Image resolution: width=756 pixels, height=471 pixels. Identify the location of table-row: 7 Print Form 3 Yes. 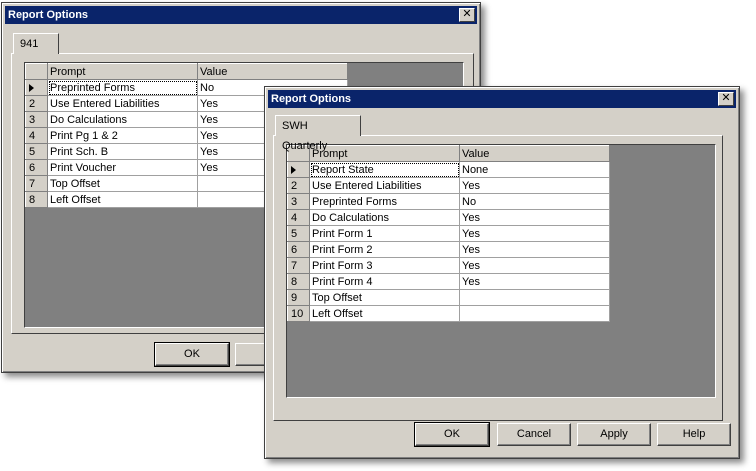
(448, 265).